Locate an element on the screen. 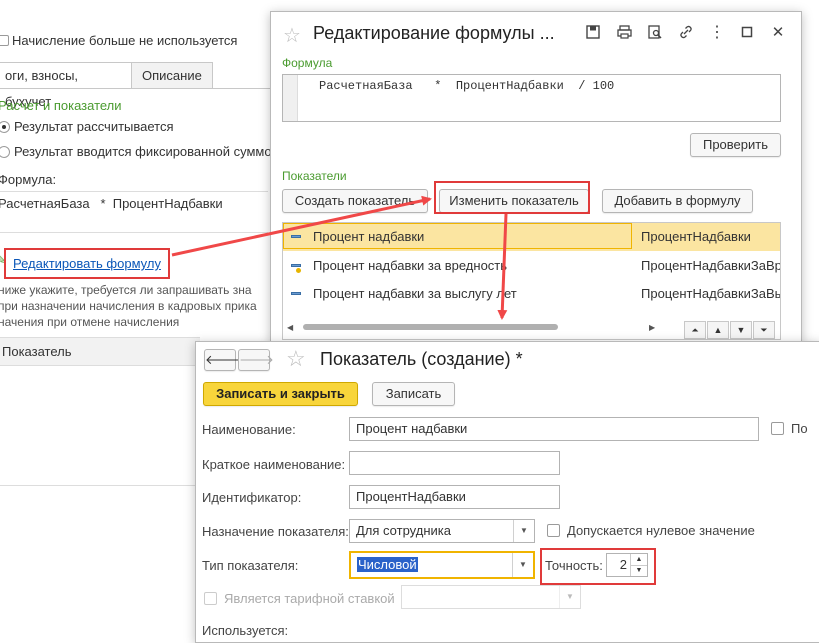 This screenshot has height=643, width=819. arrow-to-indicator-window is located at coordinates (502, 266).